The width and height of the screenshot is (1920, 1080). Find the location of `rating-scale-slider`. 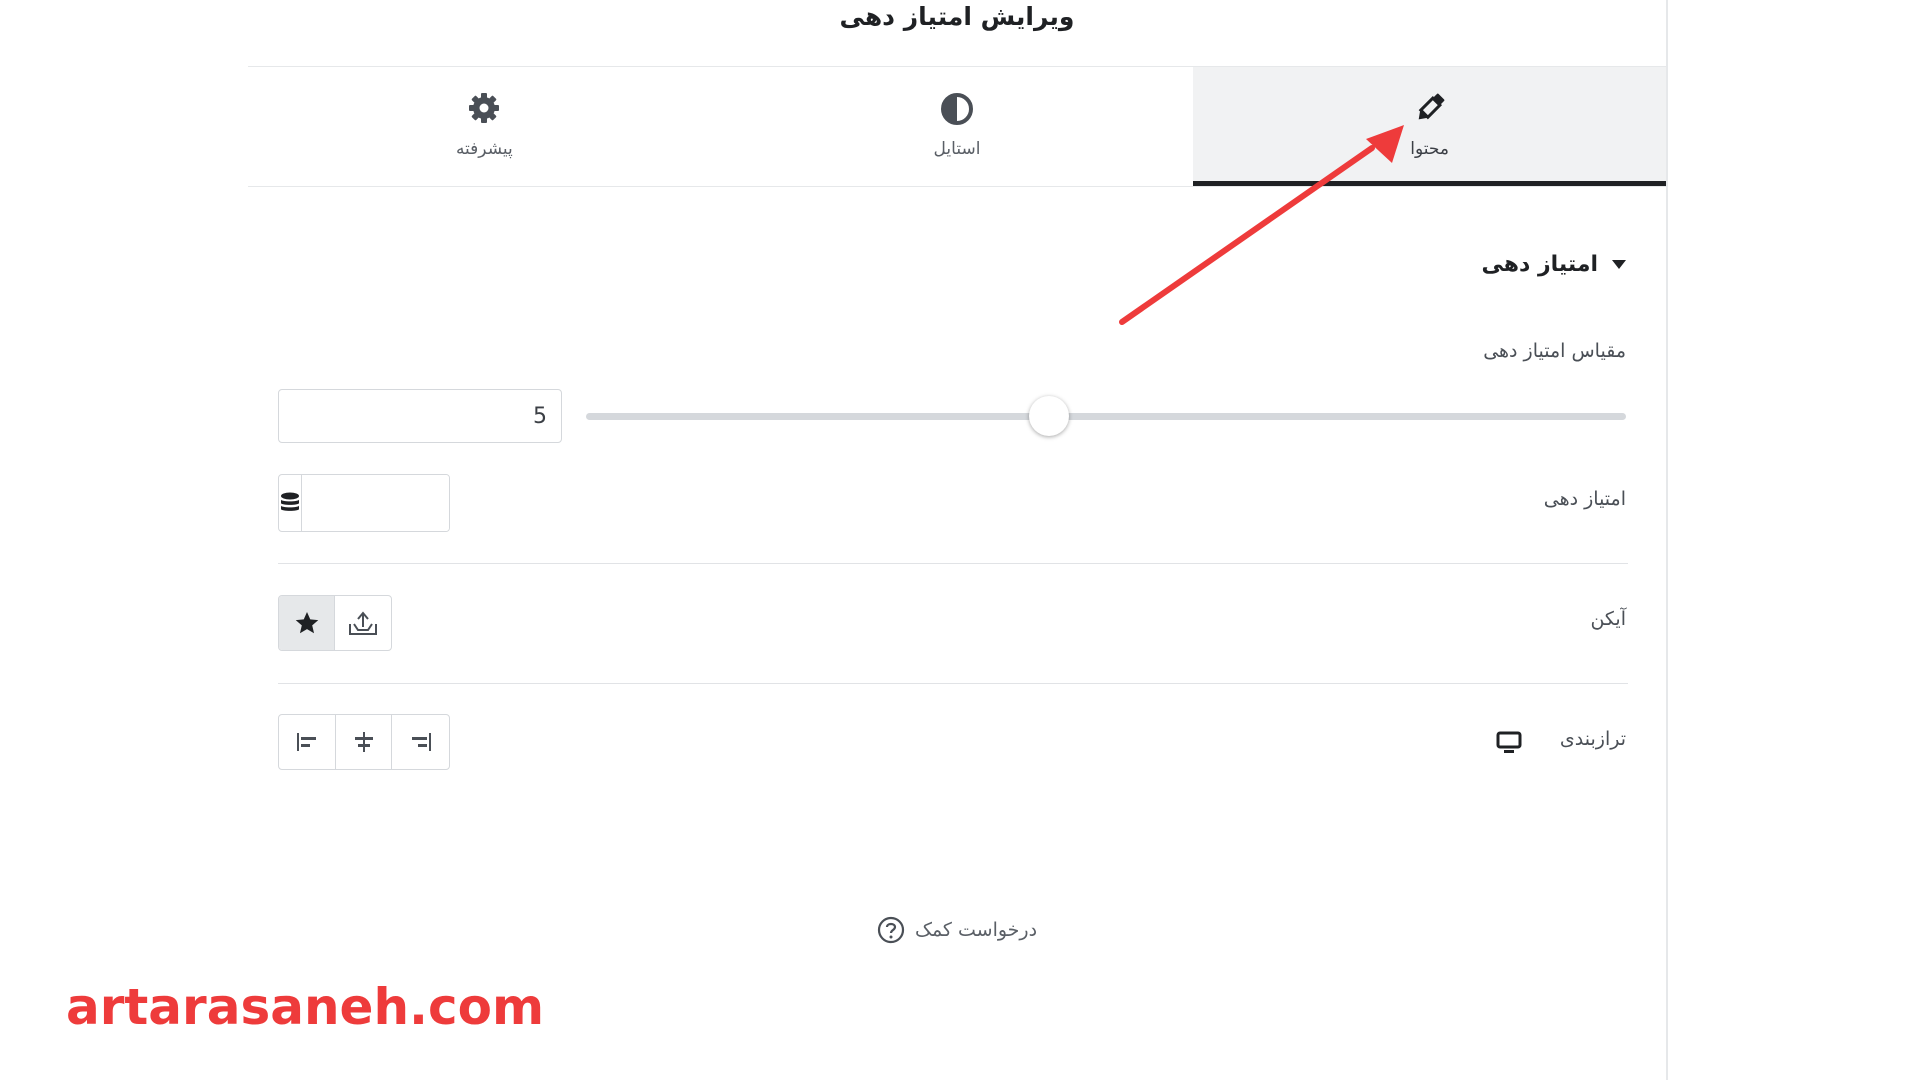

rating-scale-slider is located at coordinates (1106, 416).